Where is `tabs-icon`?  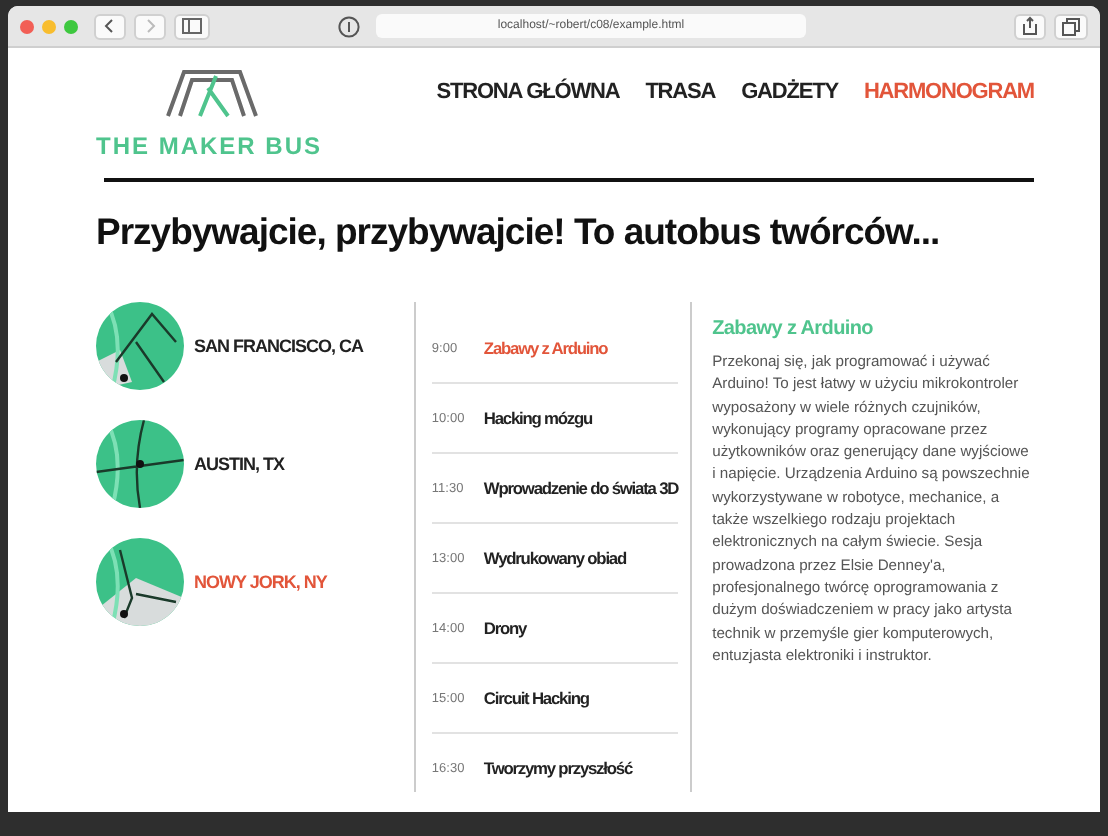
tabs-icon is located at coordinates (1071, 26).